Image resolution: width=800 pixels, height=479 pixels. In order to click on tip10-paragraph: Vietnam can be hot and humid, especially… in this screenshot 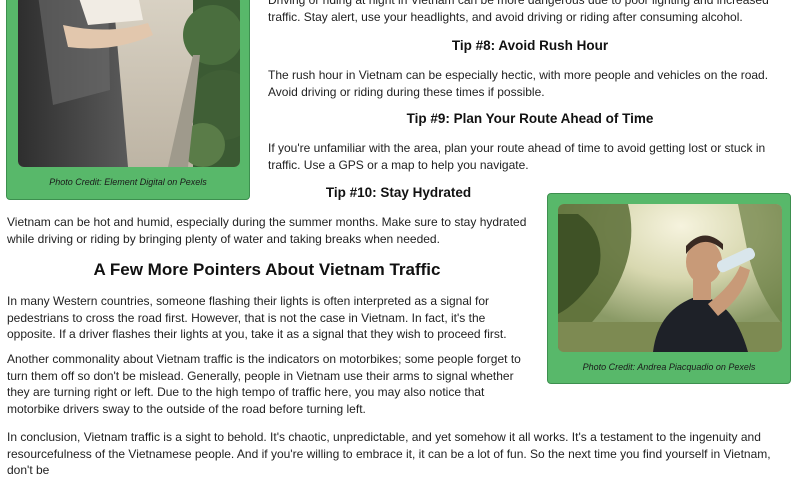, I will do `click(267, 230)`.